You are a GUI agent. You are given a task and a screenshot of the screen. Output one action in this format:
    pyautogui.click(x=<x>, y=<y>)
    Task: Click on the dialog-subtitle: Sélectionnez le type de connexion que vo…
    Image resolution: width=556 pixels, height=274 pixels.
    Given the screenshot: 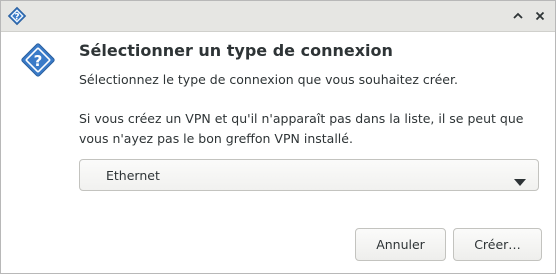 What is the action you would take?
    pyautogui.click(x=268, y=79)
    